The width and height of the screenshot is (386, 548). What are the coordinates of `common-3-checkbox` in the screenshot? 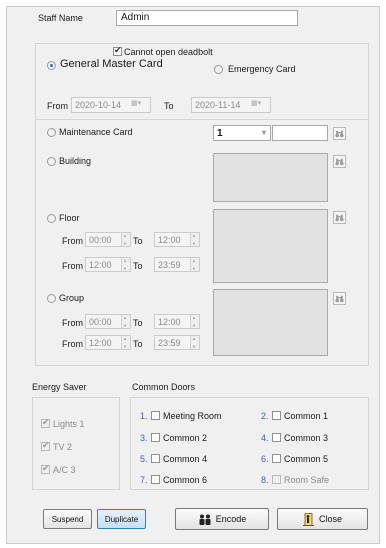 It's located at (276, 437).